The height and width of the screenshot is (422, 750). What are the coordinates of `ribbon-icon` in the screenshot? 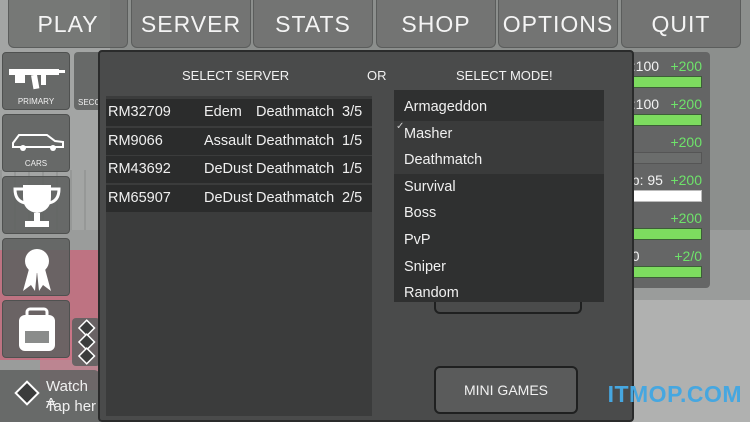 It's located at (37, 270).